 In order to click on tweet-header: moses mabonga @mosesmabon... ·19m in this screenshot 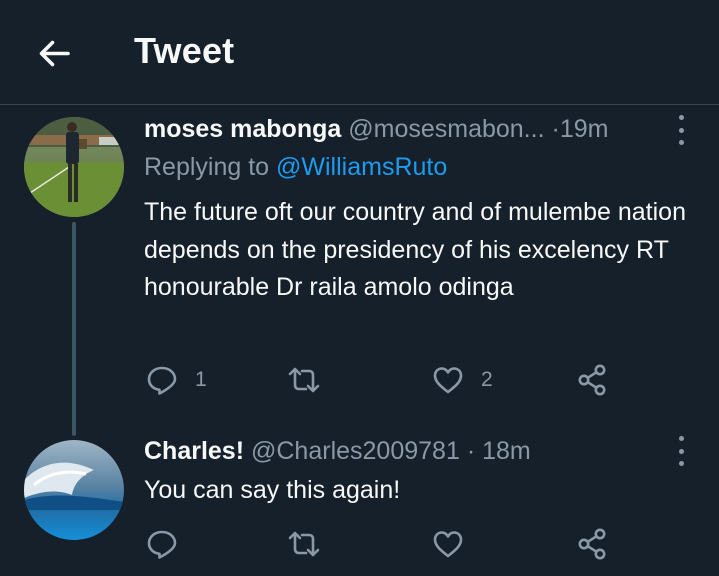, I will do `click(376, 129)`.